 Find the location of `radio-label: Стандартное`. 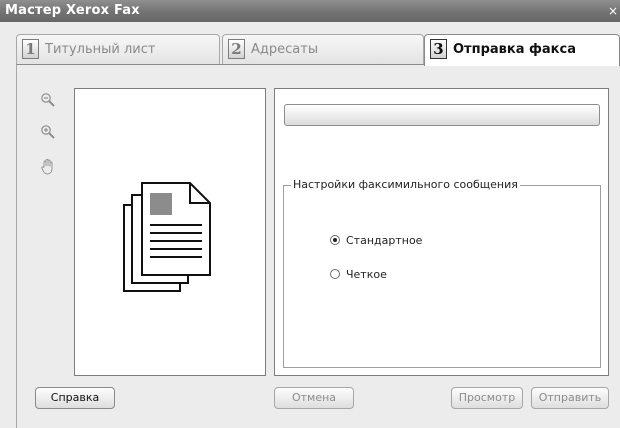

radio-label: Стандартное is located at coordinates (384, 240).